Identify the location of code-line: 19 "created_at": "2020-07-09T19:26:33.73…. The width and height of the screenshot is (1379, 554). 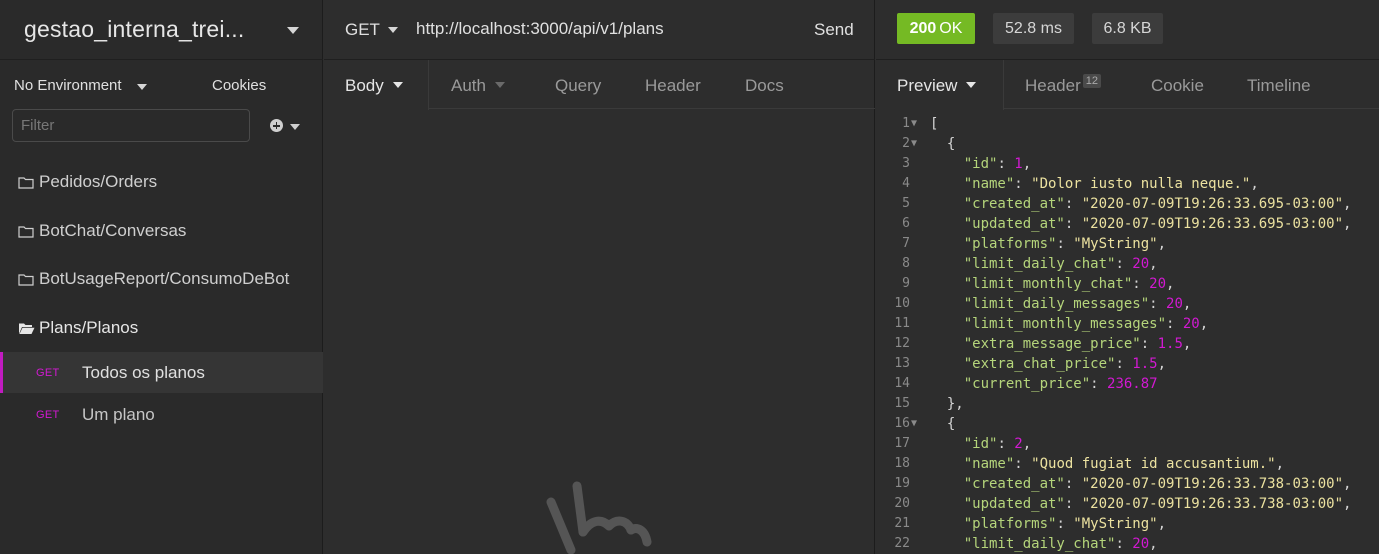
(1127, 484).